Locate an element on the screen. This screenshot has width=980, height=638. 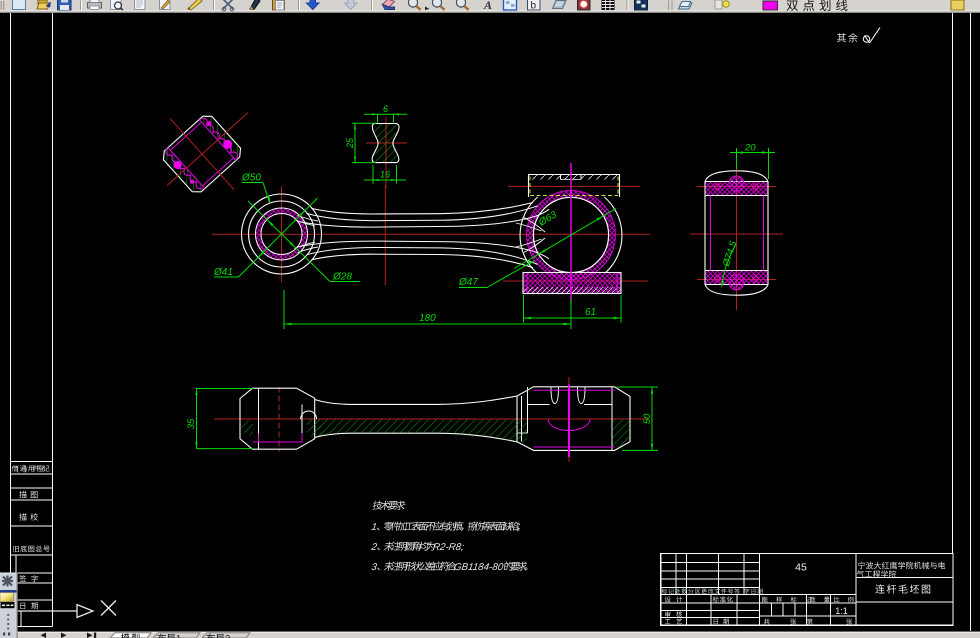
svg-text: GB1184-80 is located at coordinates (478, 567).